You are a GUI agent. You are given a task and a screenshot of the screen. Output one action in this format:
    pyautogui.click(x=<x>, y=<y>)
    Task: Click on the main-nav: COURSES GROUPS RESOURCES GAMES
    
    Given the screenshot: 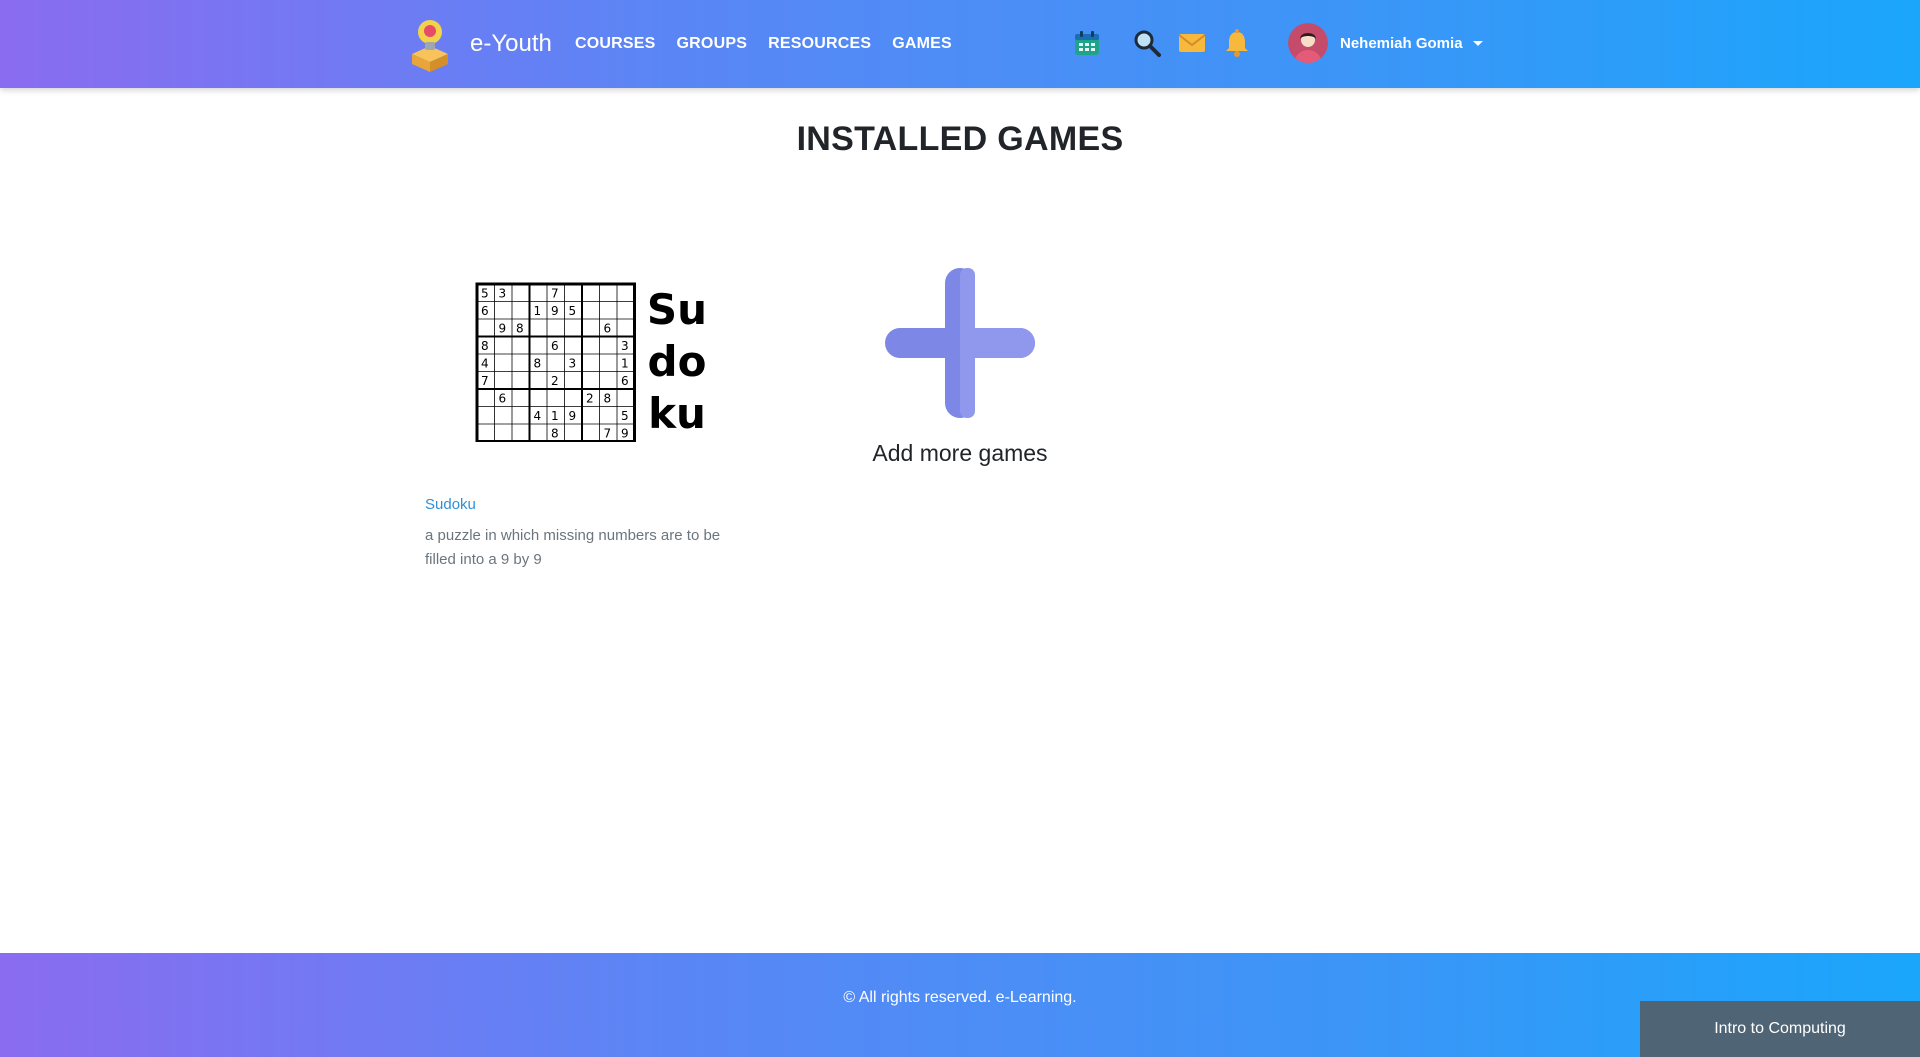 What is the action you would take?
    pyautogui.click(x=774, y=44)
    